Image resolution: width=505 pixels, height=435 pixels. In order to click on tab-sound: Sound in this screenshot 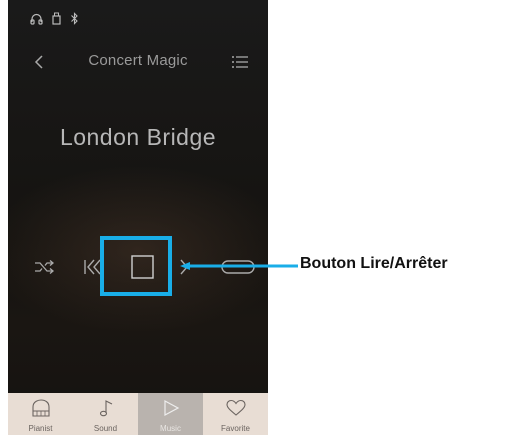, I will do `click(105, 414)`.